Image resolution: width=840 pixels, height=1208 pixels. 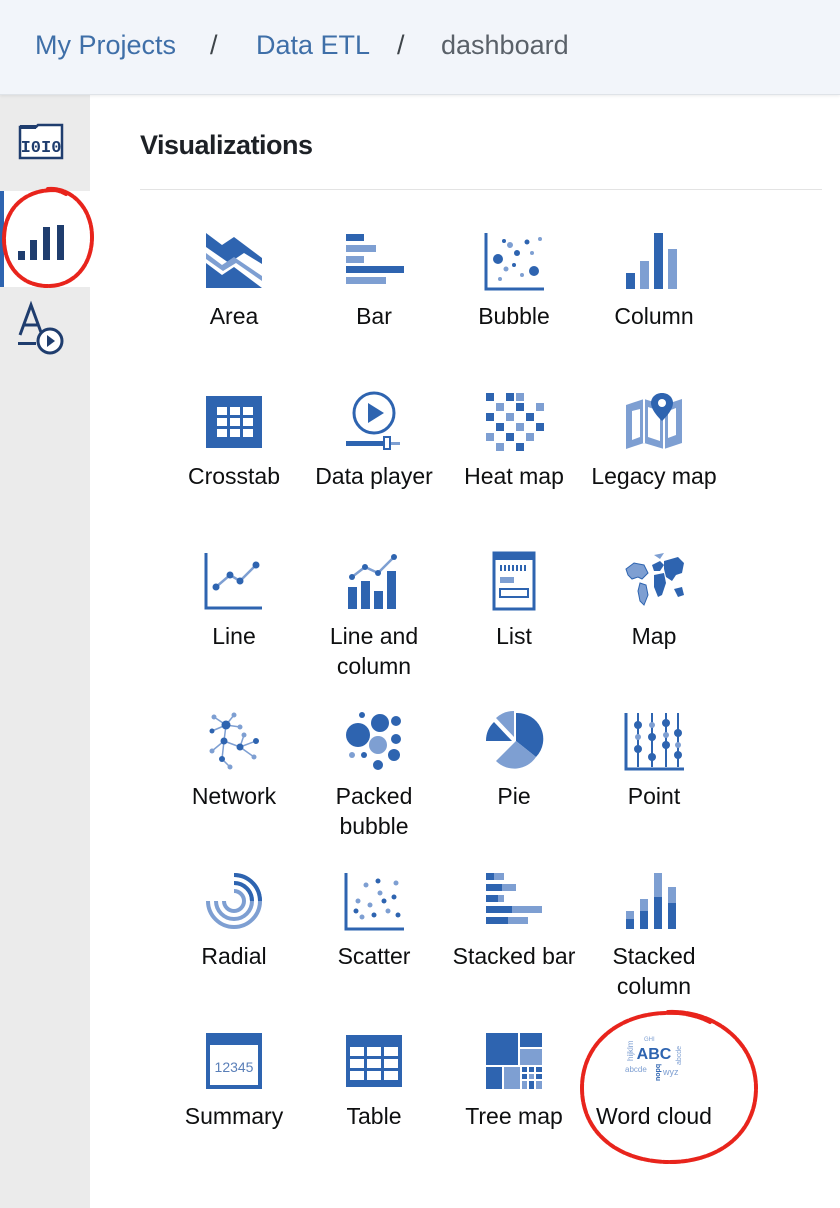 I want to click on word-cloud-word: GHI, so click(x=649, y=1040).